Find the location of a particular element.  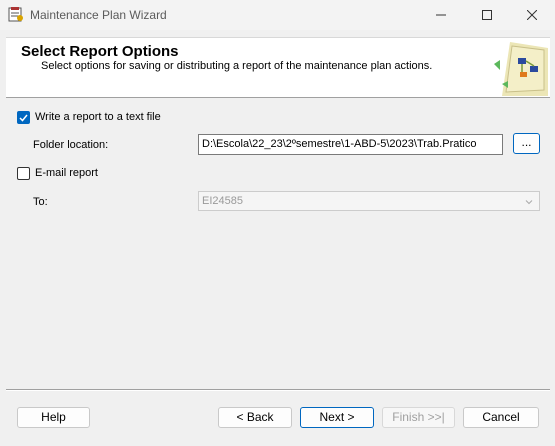

email-recipient-select: EI24585 is located at coordinates (369, 201).